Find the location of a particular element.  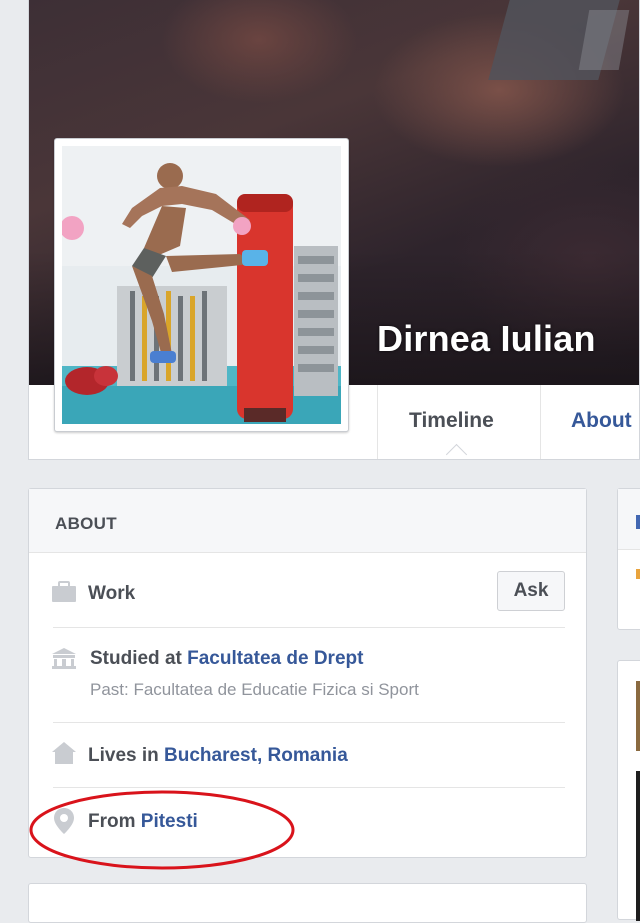

profile-picture is located at coordinates (201, 285).